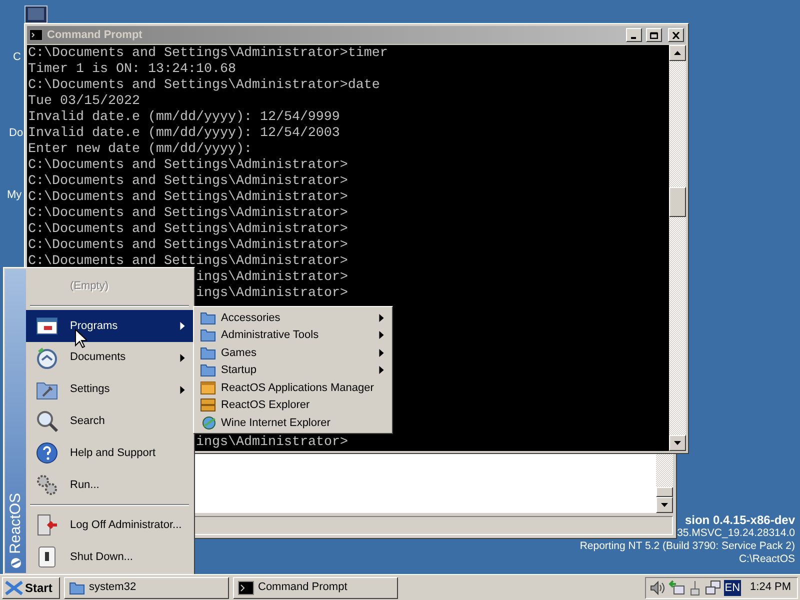 The width and height of the screenshot is (800, 600). I want to click on window-title: Command Prompt, so click(95, 35).